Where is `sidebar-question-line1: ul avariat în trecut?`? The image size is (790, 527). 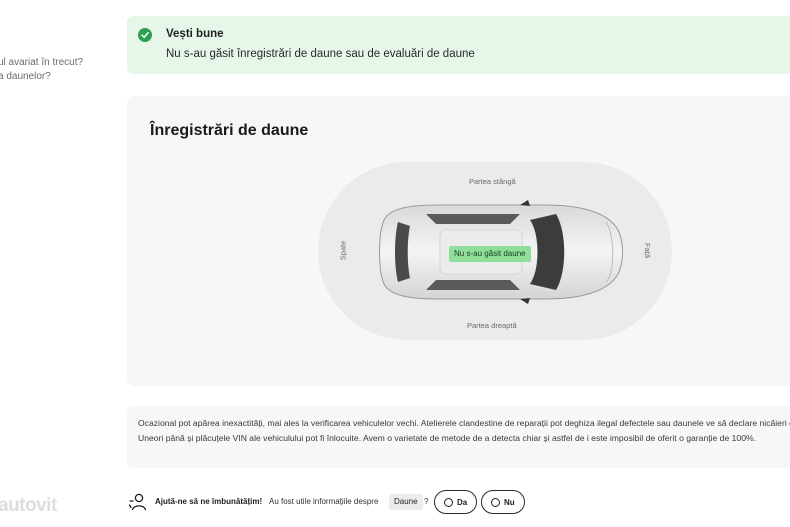 sidebar-question-line1: ul avariat în trecut? is located at coordinates (42, 62).